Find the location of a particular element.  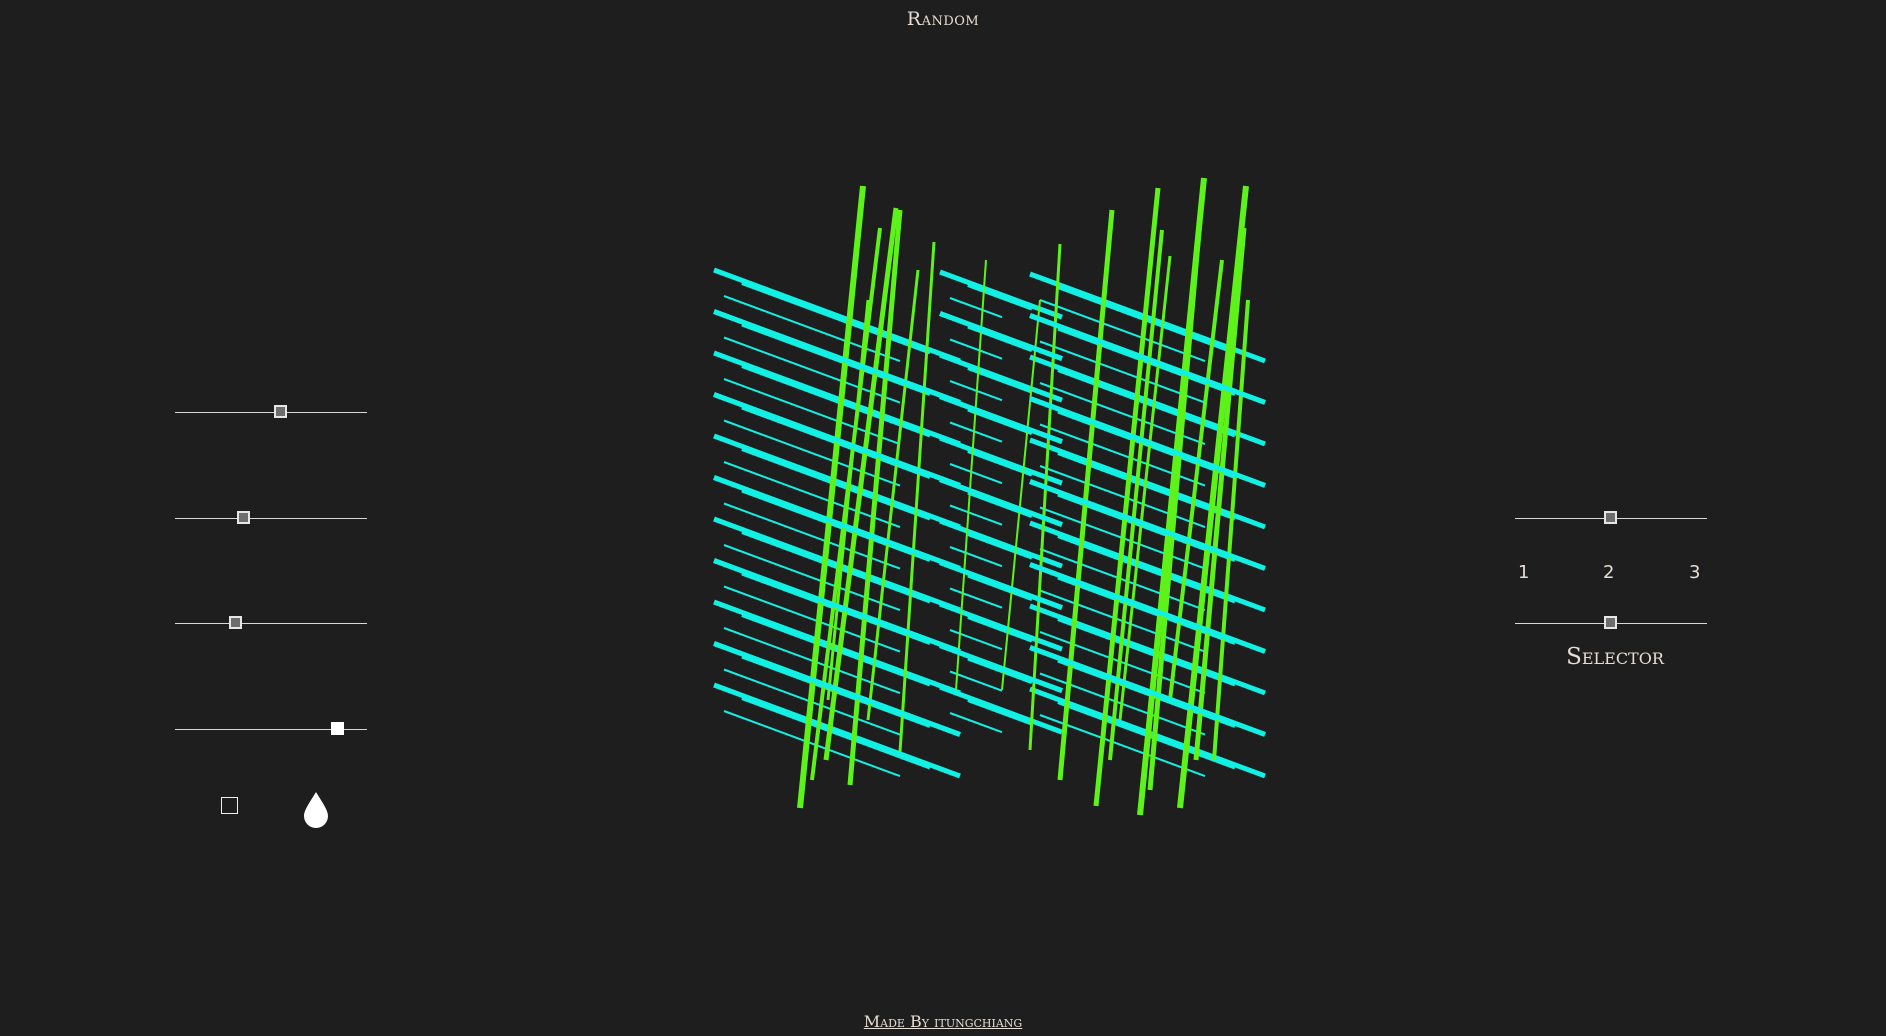

selector-slider is located at coordinates (1611, 624).